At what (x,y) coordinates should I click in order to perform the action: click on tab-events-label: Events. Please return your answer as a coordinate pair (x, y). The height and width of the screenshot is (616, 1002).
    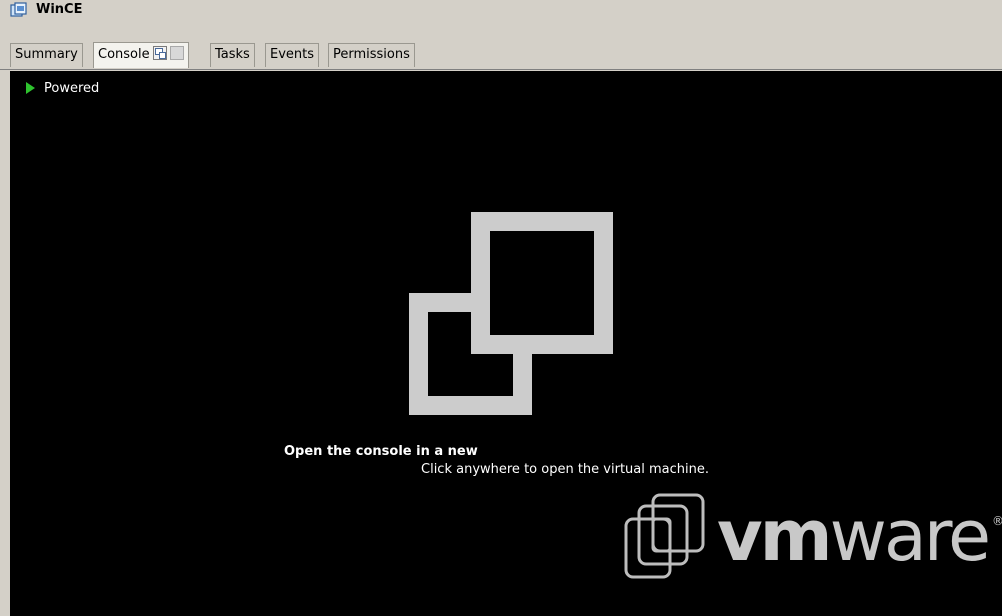
    Looking at the image, I should click on (292, 54).